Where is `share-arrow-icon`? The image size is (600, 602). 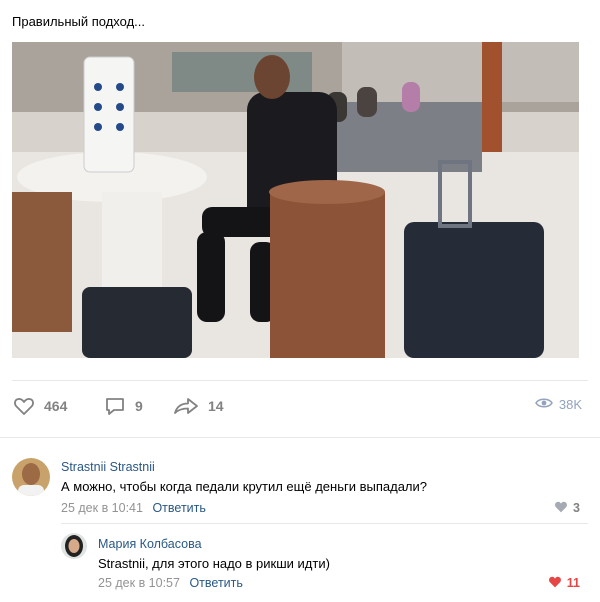 share-arrow-icon is located at coordinates (186, 406).